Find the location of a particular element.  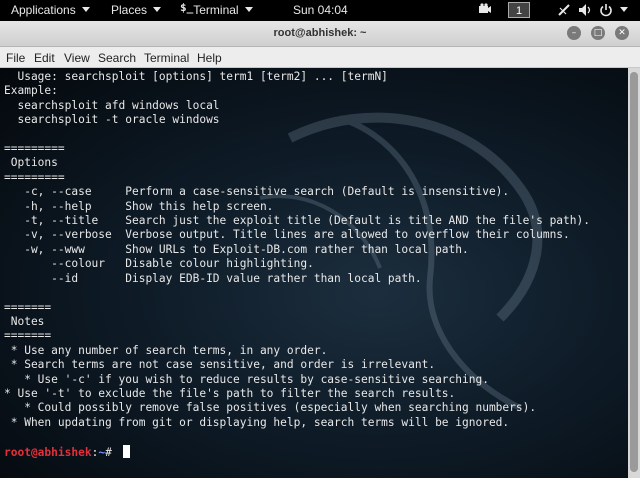

maximize-icon: □ is located at coordinates (598, 33).